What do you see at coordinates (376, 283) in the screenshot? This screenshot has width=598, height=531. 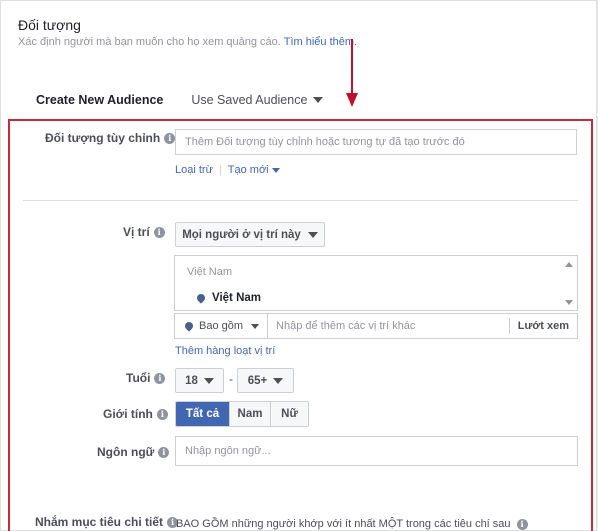 I see `location-list: Việt Nam Việt Nam` at bounding box center [376, 283].